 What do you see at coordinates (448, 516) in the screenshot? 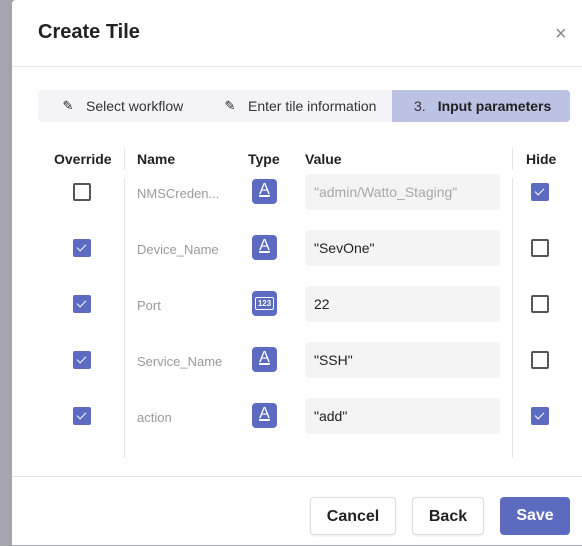
I see `back-button: Back` at bounding box center [448, 516].